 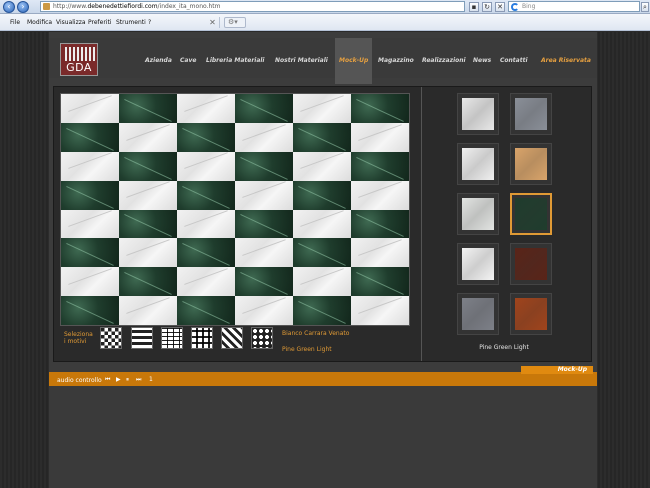 What do you see at coordinates (396, 60) in the screenshot?
I see `nav-magazzino: Magazzino` at bounding box center [396, 60].